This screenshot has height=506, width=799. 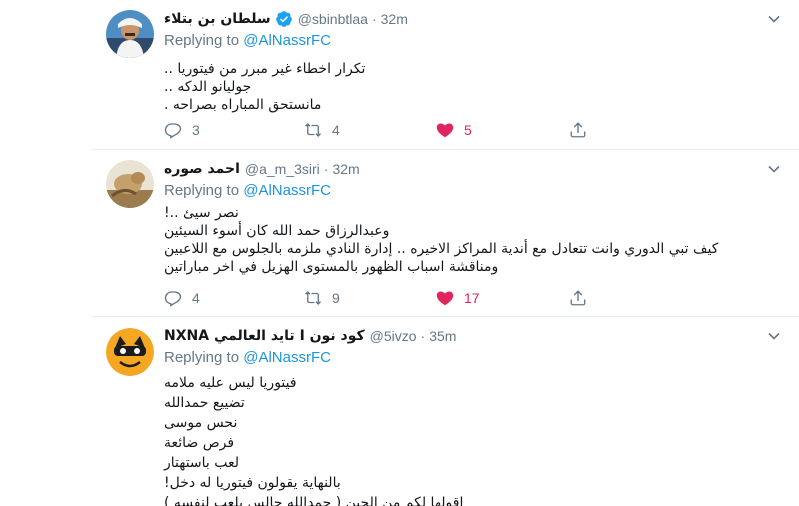 I want to click on reply-count: 3, so click(x=196, y=130).